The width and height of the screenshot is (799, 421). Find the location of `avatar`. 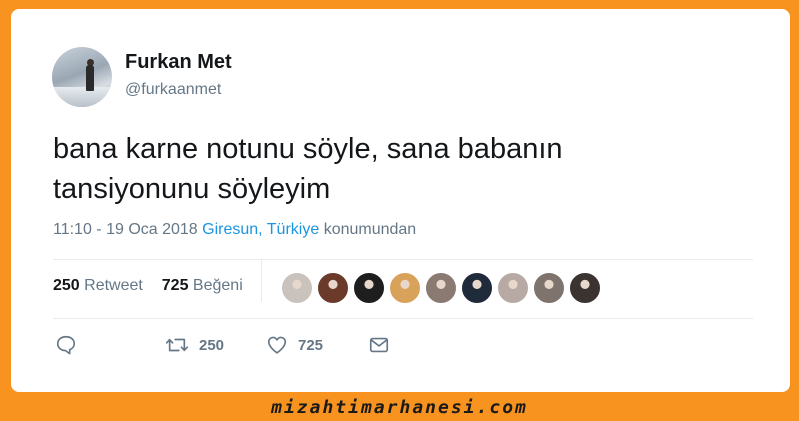

avatar is located at coordinates (82, 77).